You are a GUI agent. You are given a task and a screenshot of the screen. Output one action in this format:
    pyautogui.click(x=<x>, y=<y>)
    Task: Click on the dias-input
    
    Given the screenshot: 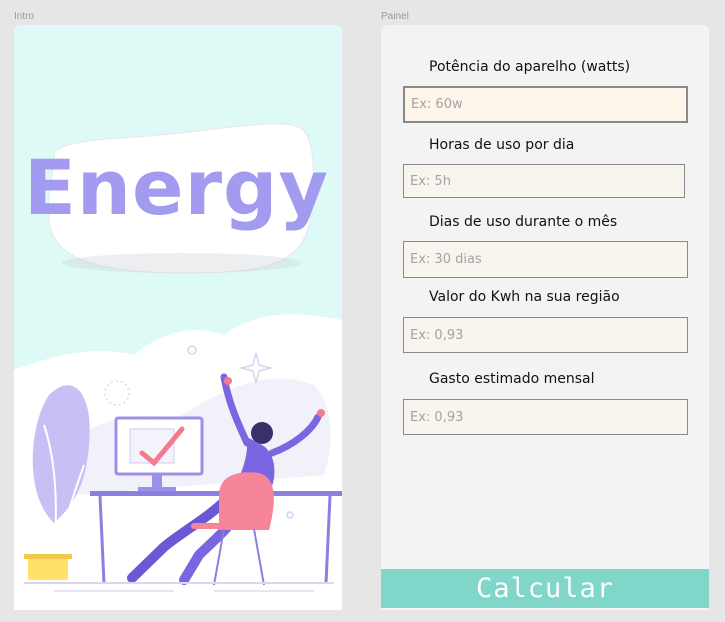 What is the action you would take?
    pyautogui.click(x=545, y=259)
    